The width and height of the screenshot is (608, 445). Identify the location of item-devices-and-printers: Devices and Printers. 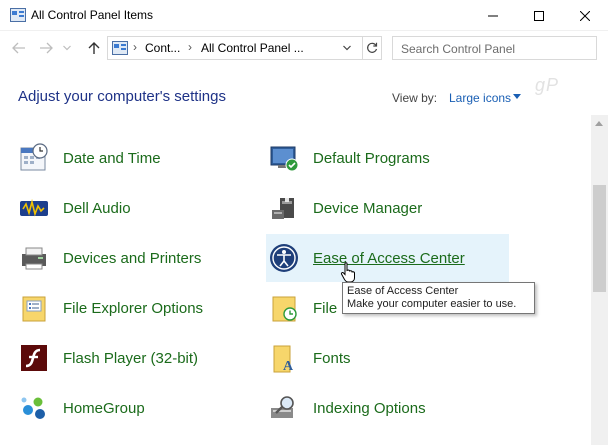
(138, 258).